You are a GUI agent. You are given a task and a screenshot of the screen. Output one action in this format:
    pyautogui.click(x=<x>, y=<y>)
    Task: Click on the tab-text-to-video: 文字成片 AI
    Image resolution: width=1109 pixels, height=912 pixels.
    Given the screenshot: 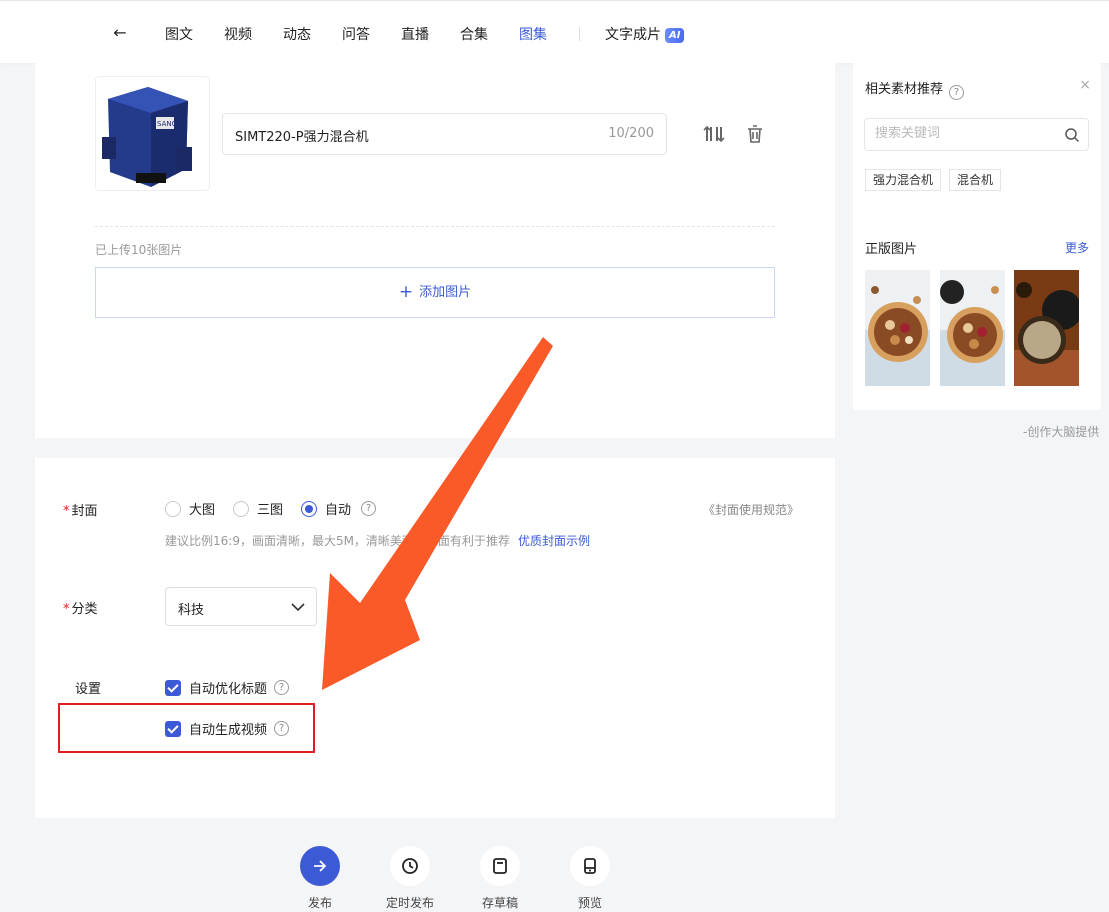 What is the action you would take?
    pyautogui.click(x=645, y=34)
    